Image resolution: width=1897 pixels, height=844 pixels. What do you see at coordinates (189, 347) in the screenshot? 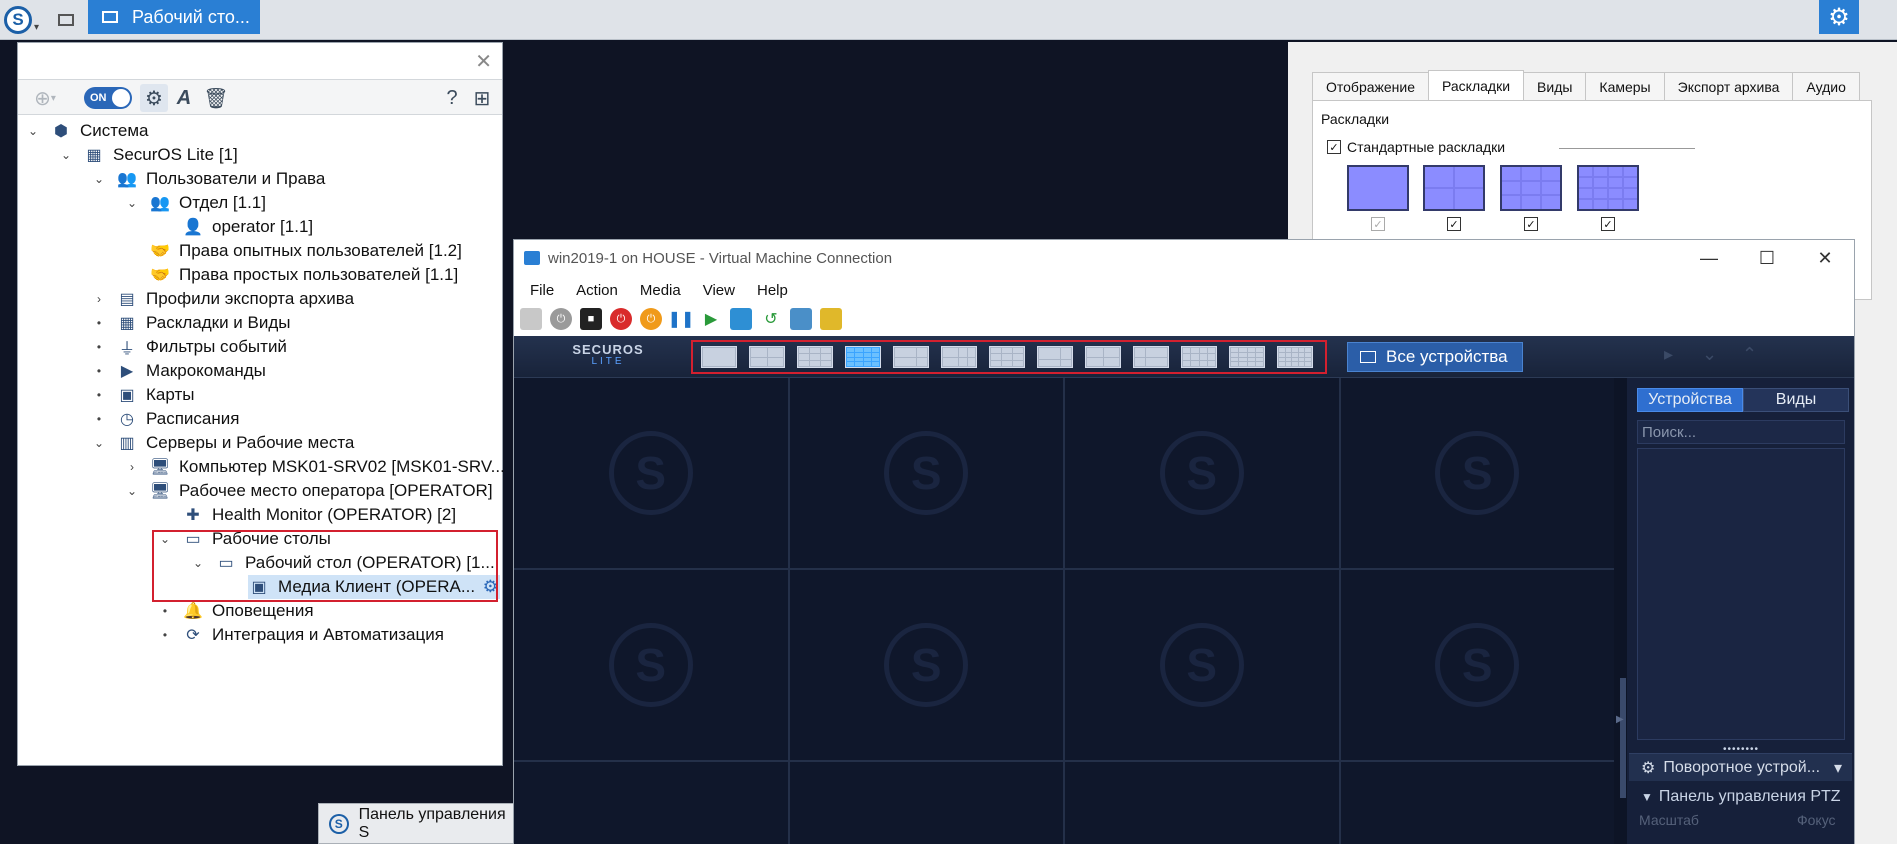
I see `tree-node: • ⏚ Фильтры событий` at bounding box center [189, 347].